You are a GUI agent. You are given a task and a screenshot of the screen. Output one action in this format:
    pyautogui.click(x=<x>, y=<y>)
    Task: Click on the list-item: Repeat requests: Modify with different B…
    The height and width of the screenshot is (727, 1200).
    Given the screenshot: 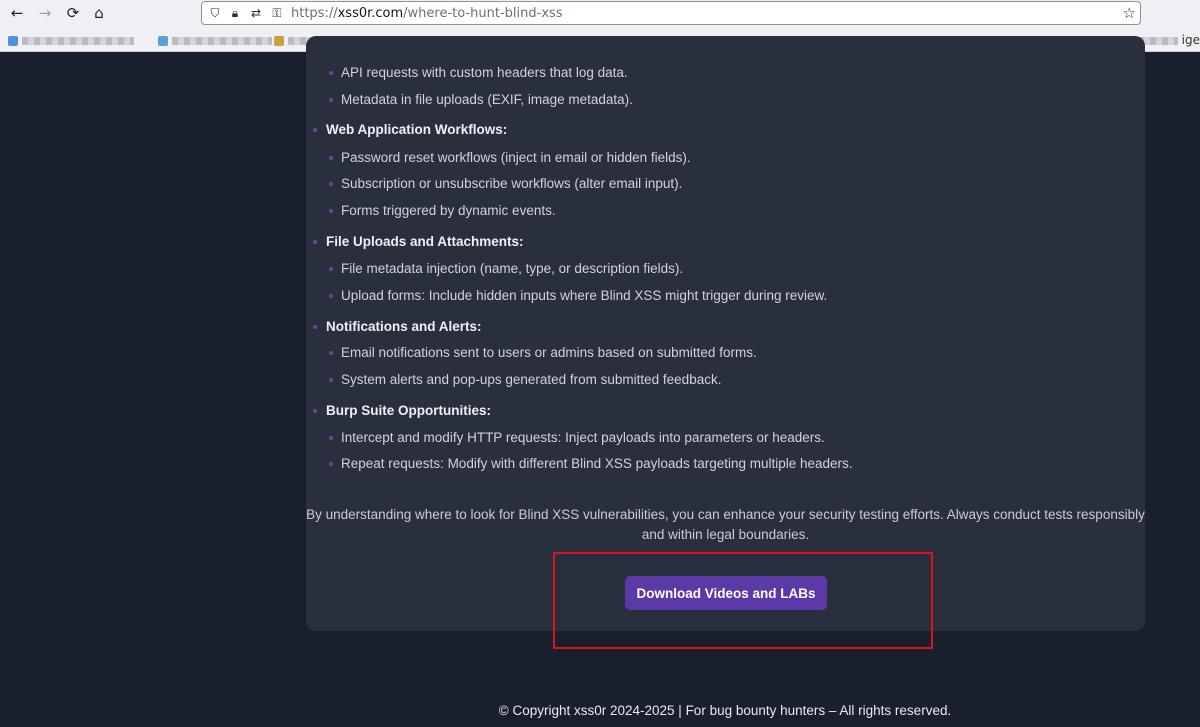 What is the action you would take?
    pyautogui.click(x=597, y=463)
    